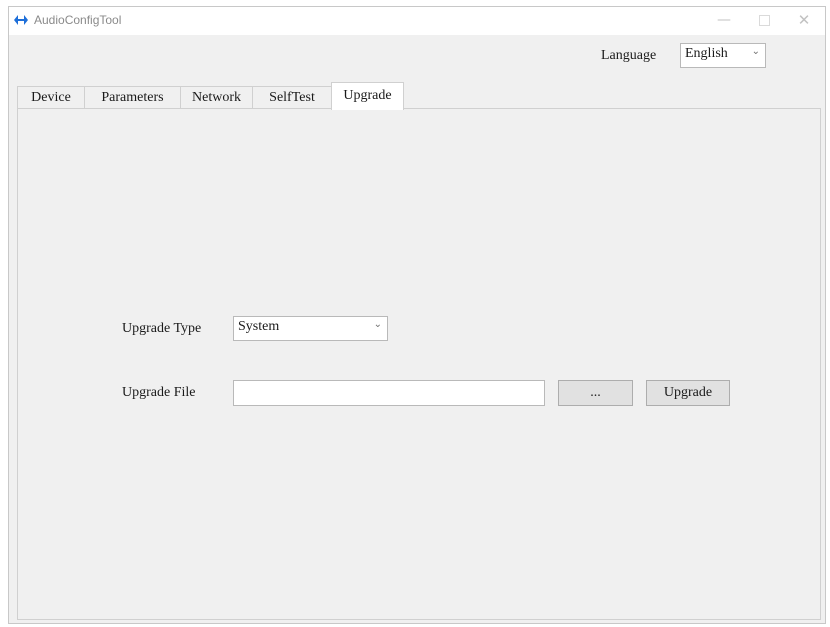 The width and height of the screenshot is (830, 627). I want to click on title-bar: AudioConfigTool — ✕, so click(417, 21).